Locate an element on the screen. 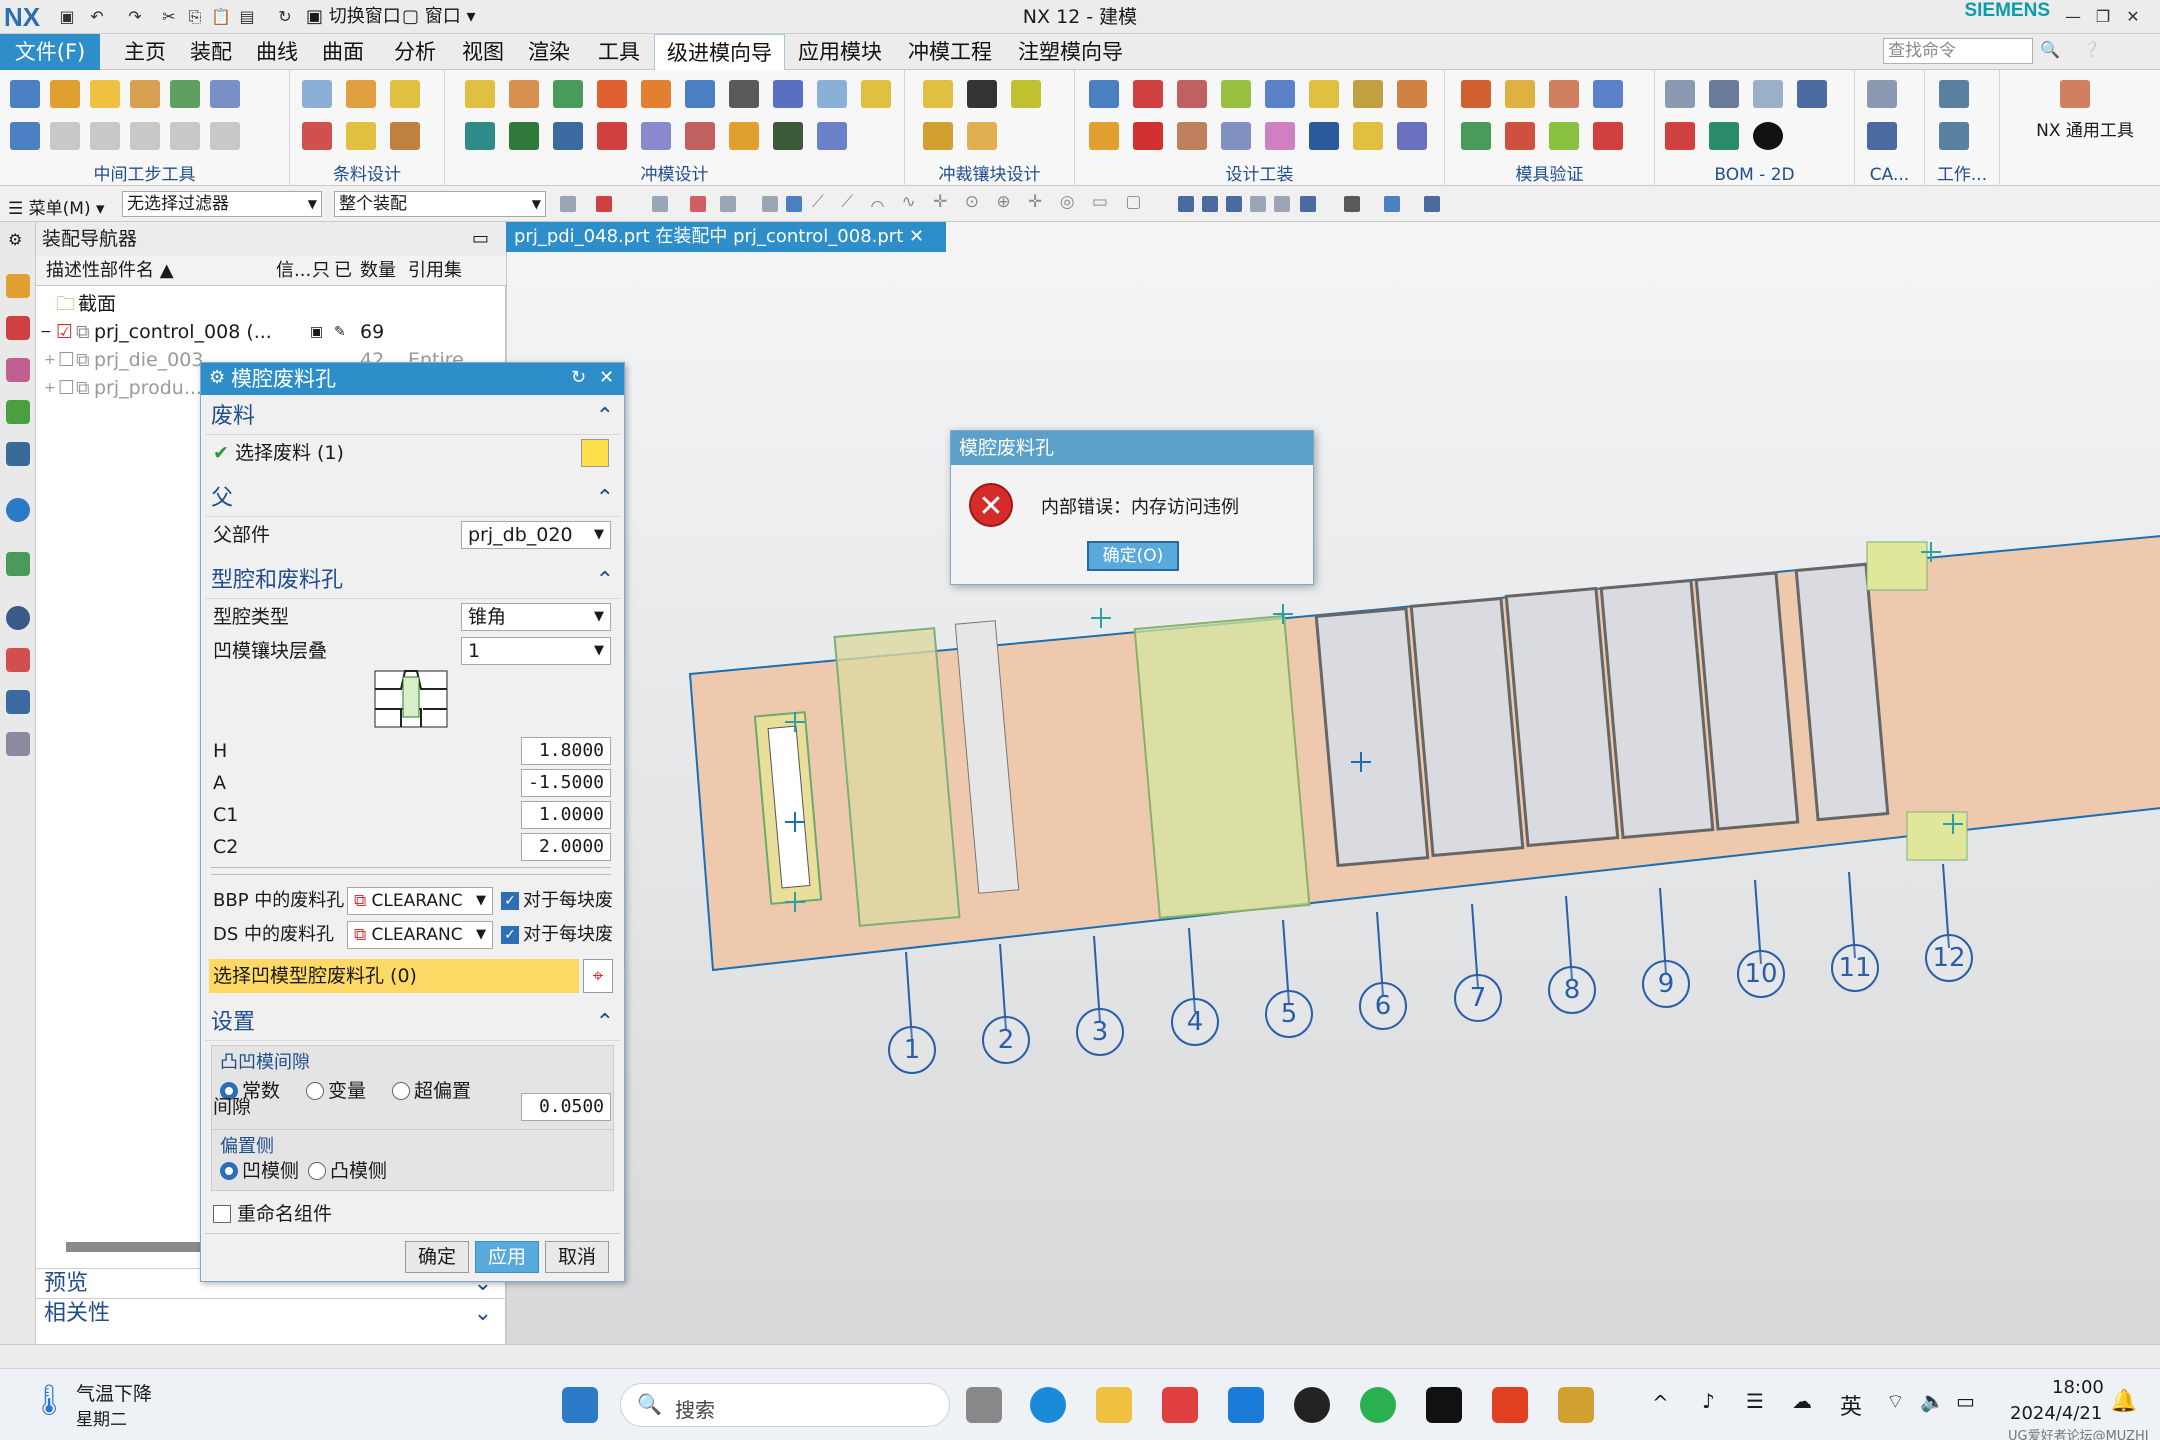 The height and width of the screenshot is (1440, 2160). gear-icon: ⚙ is located at coordinates (217, 377).